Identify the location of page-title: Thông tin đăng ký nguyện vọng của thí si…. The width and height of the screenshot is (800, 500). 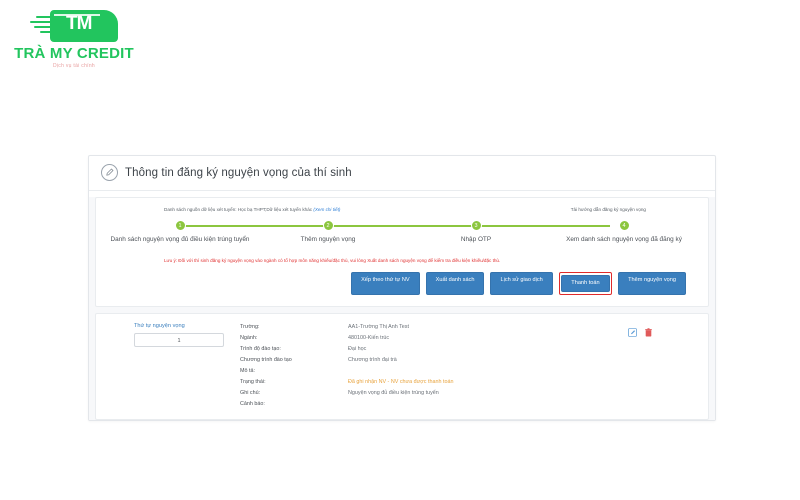
(238, 172).